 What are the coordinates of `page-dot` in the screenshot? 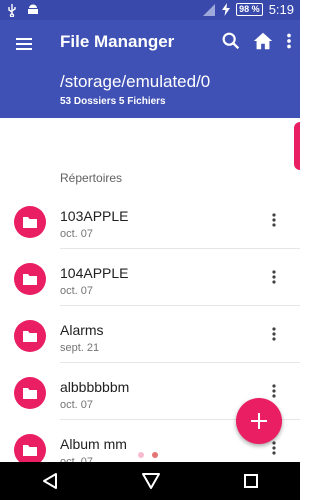 It's located at (141, 455).